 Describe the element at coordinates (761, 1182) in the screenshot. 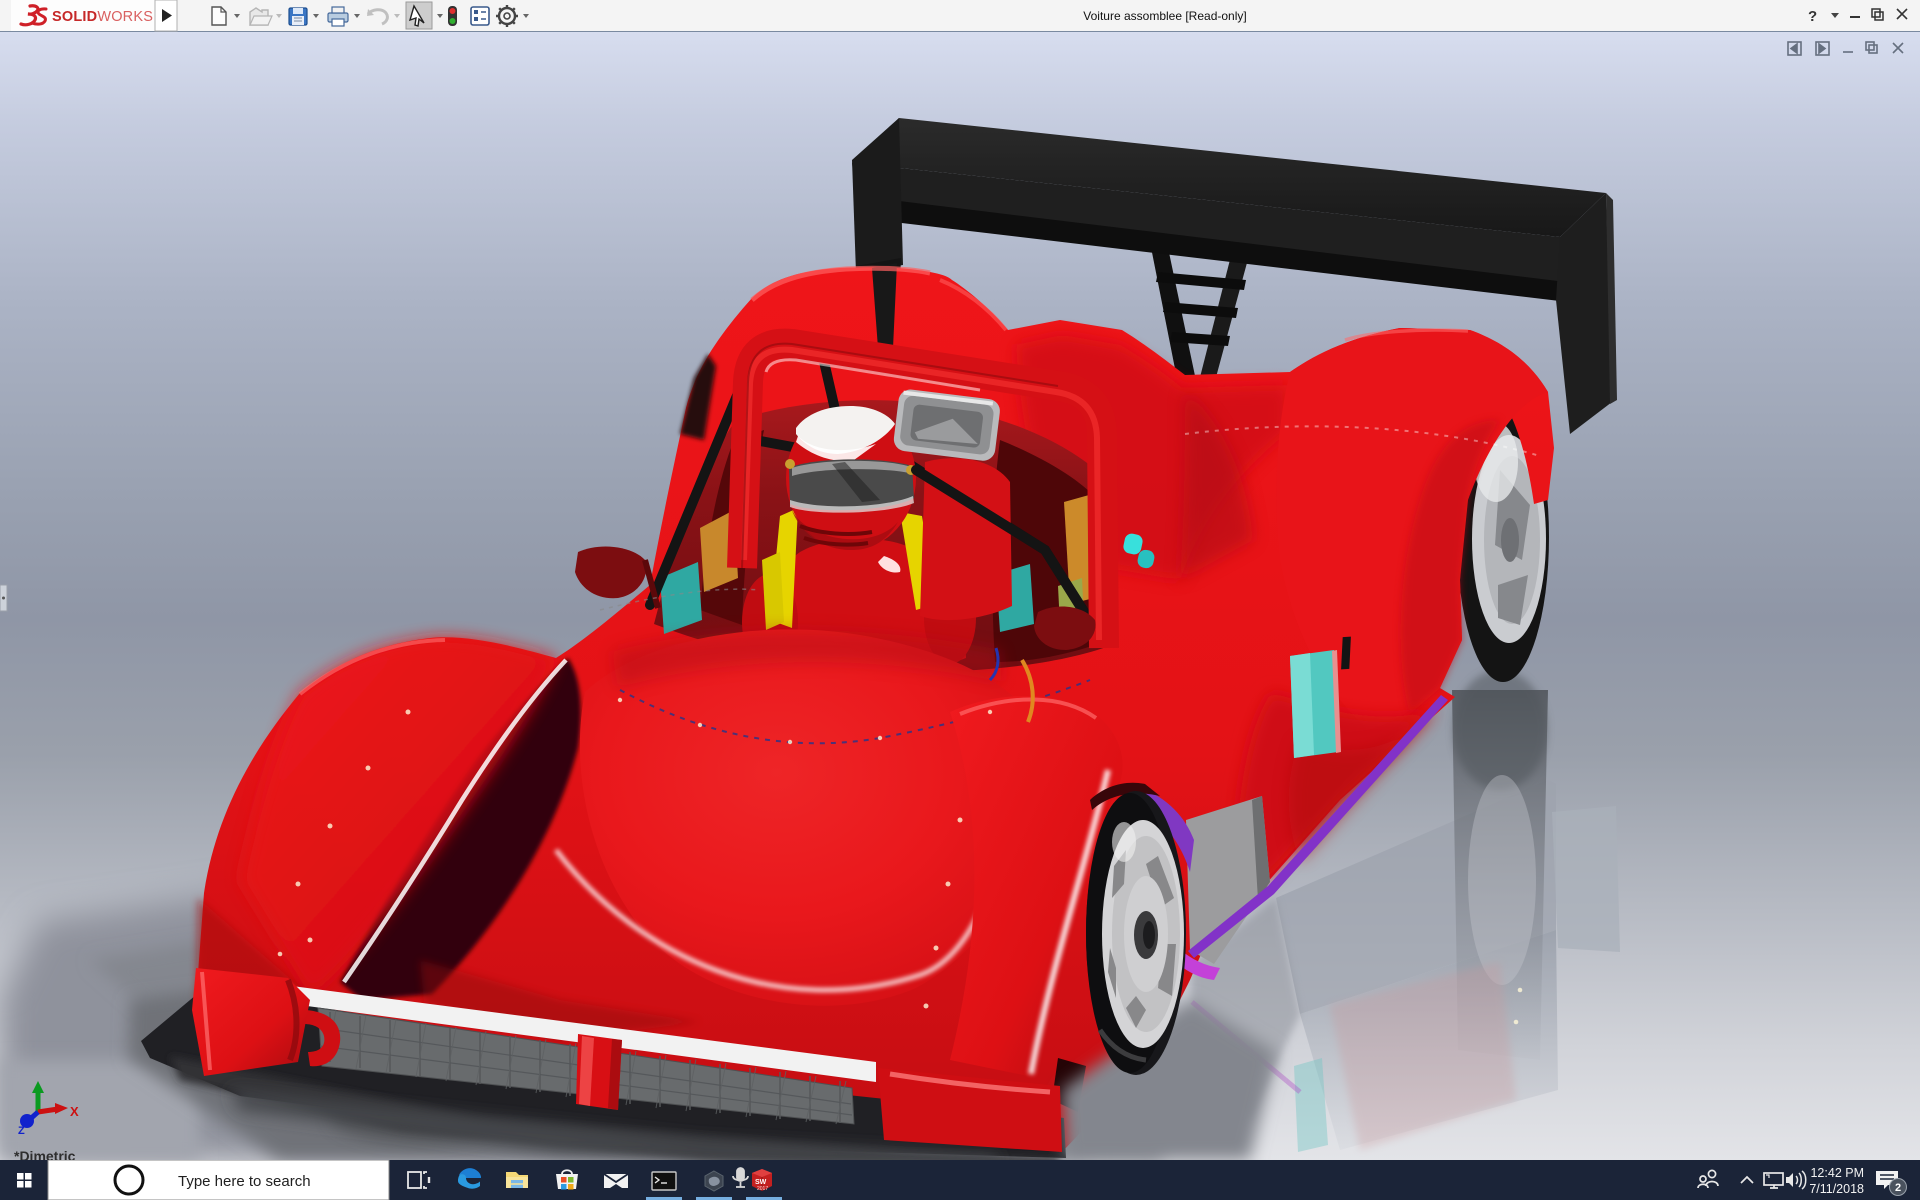

I see `svg-text: SW` at that location.